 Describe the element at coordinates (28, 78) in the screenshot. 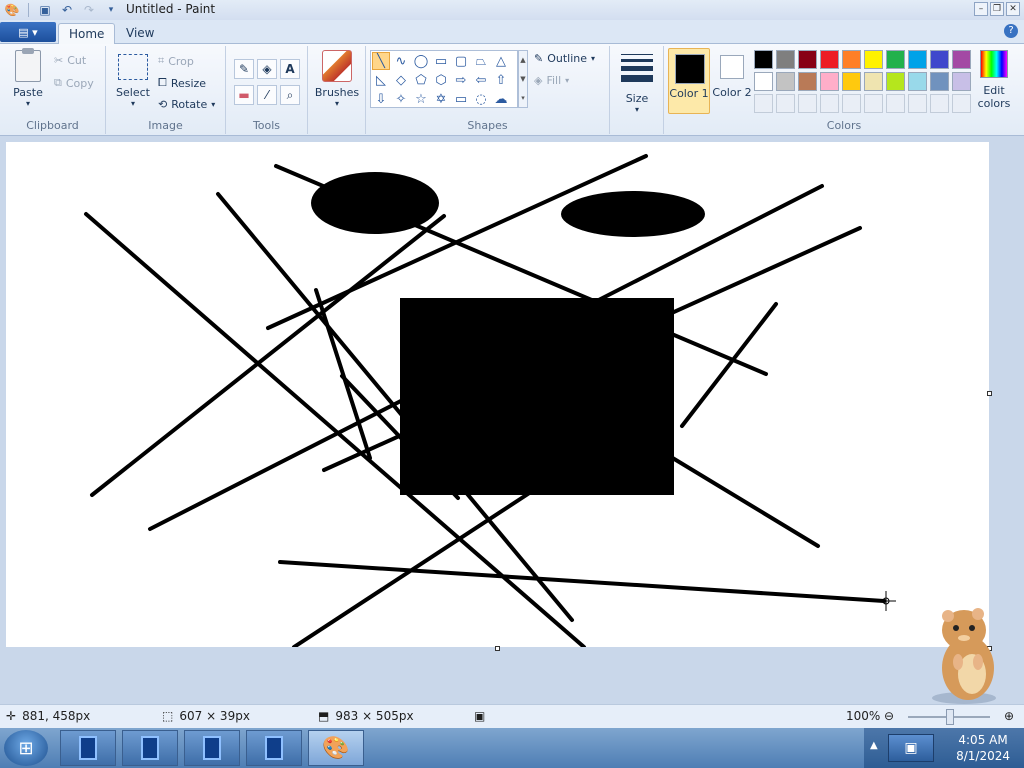

I see `paste-button: Paste ▾` at that location.